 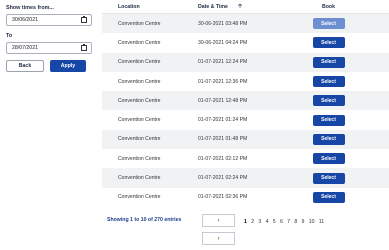 What do you see at coordinates (49, 20) in the screenshot?
I see `from-date-input: 30/06/2021` at bounding box center [49, 20].